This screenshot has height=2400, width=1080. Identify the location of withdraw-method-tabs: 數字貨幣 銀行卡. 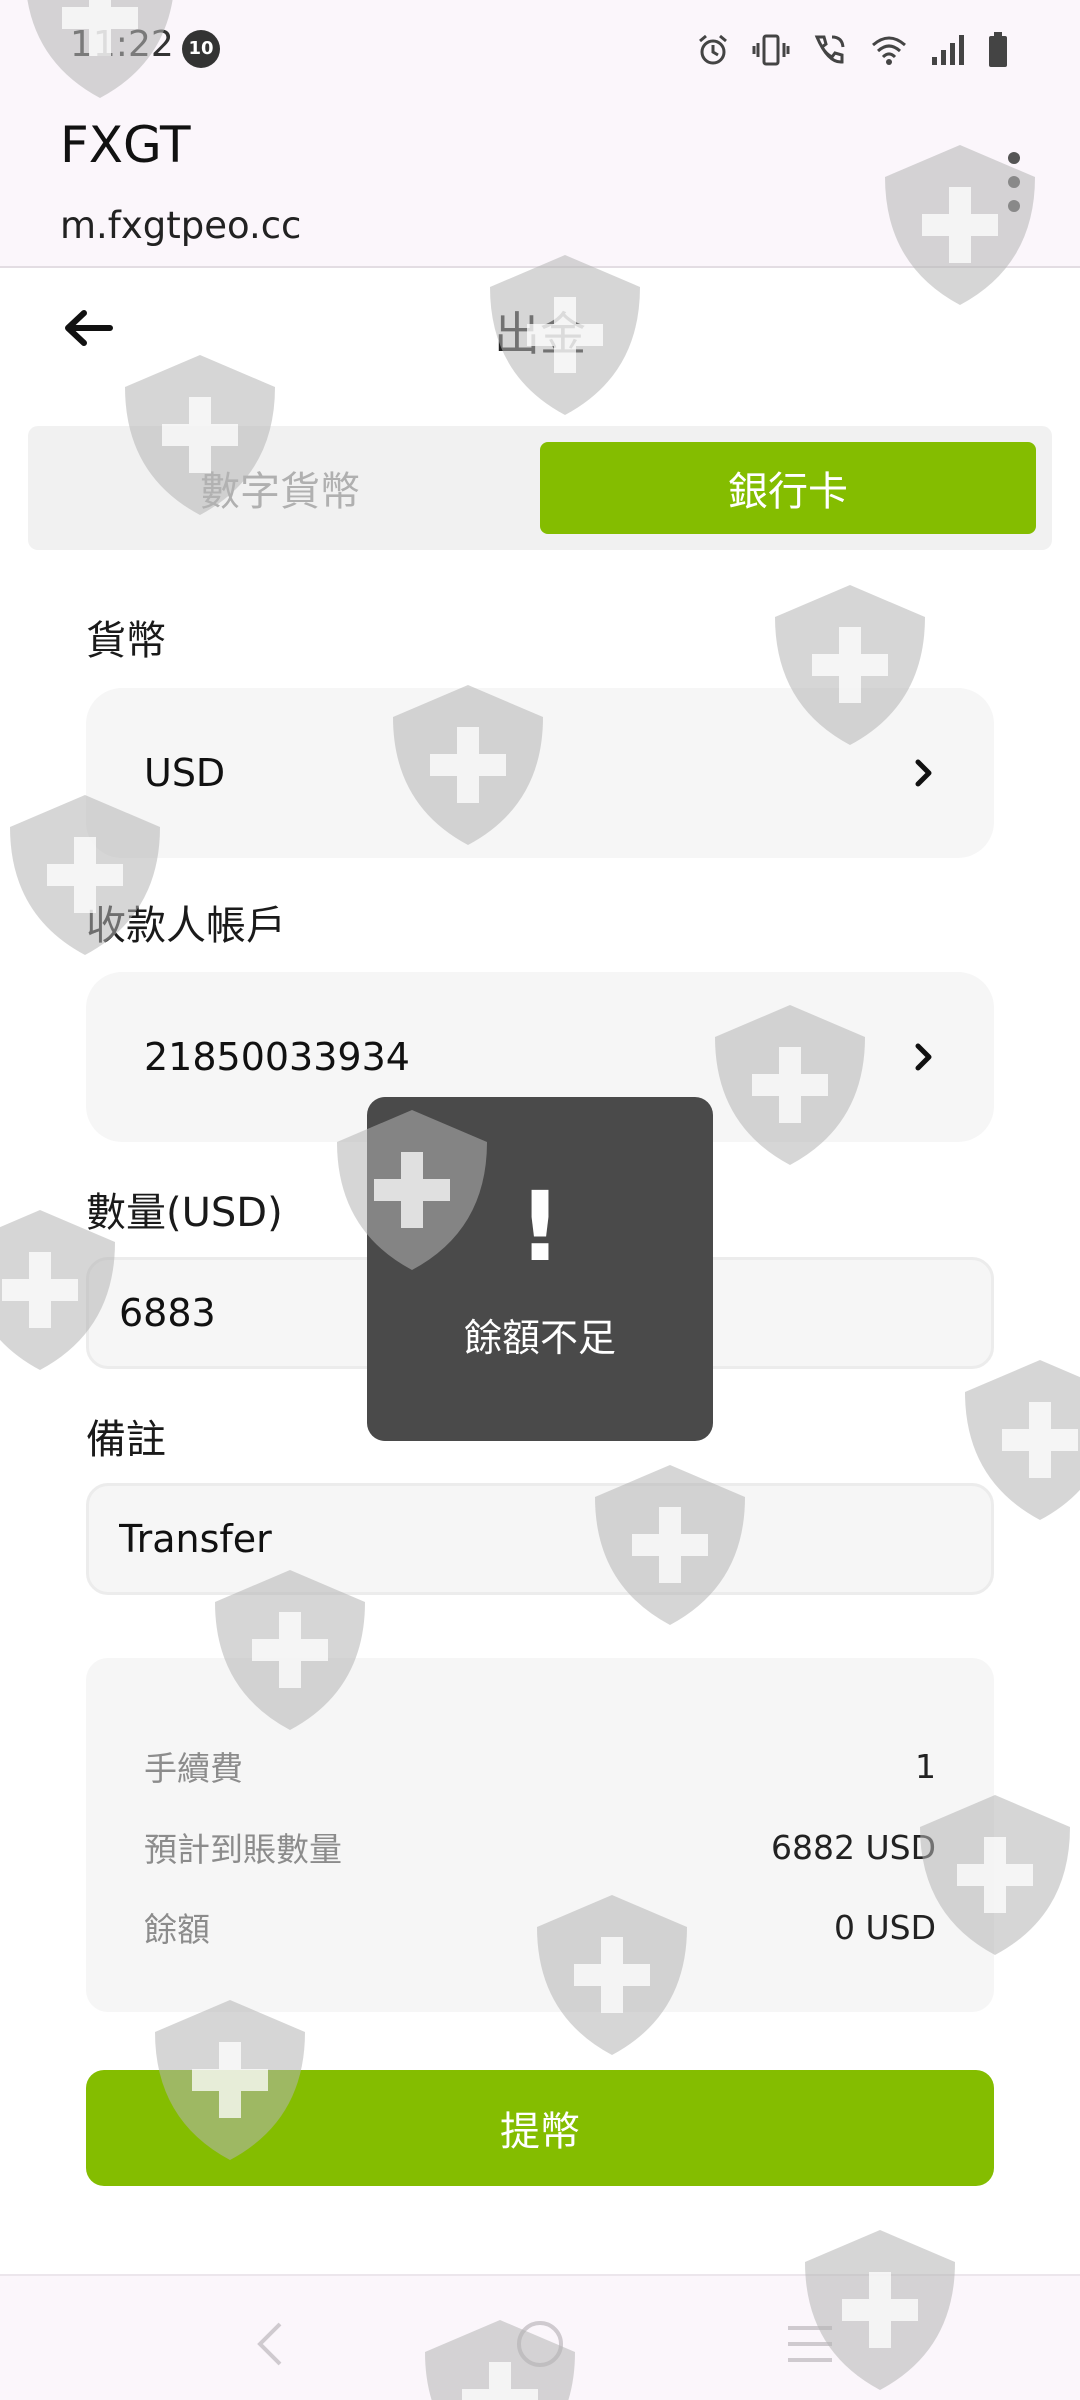
(540, 488).